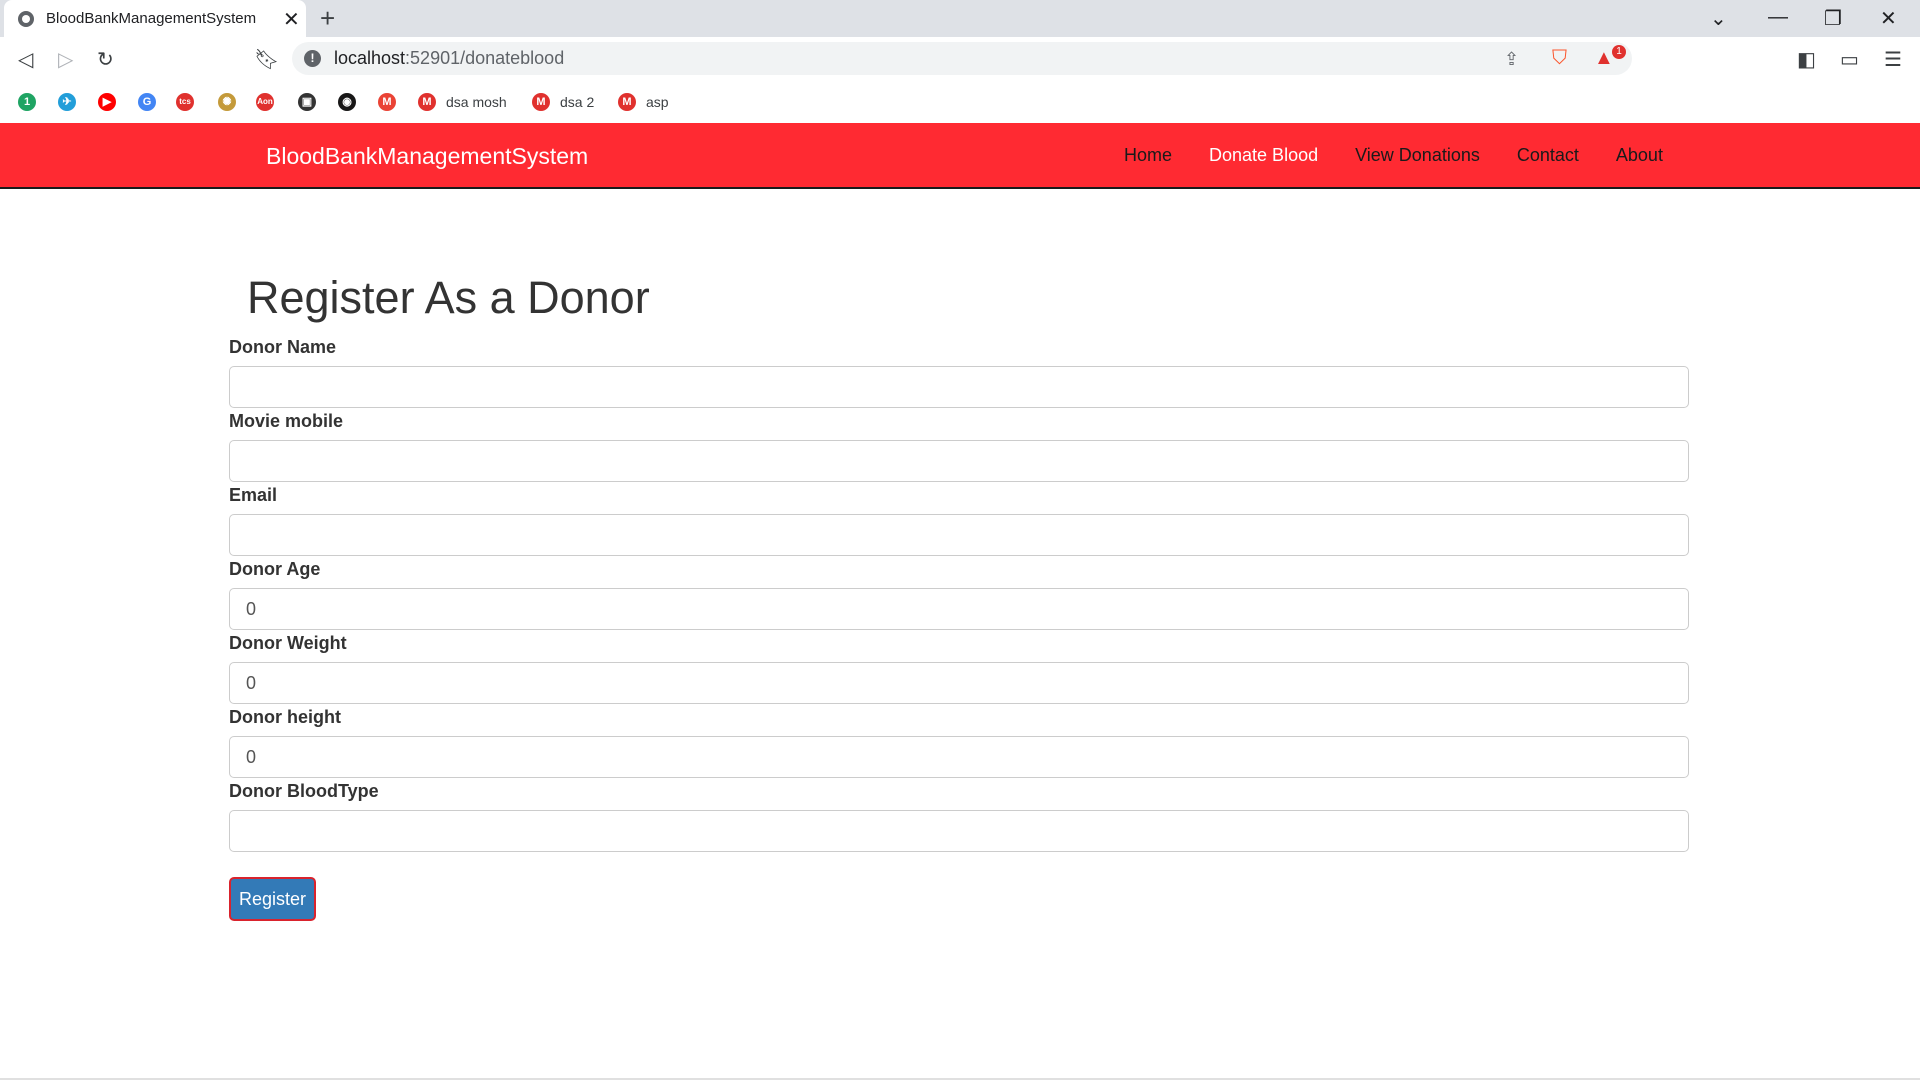  Describe the element at coordinates (960, 18) in the screenshot. I see `browser-tabstrip: BloodBankManagementSystem ✕ + ⌄ — ❐ ✕` at that location.